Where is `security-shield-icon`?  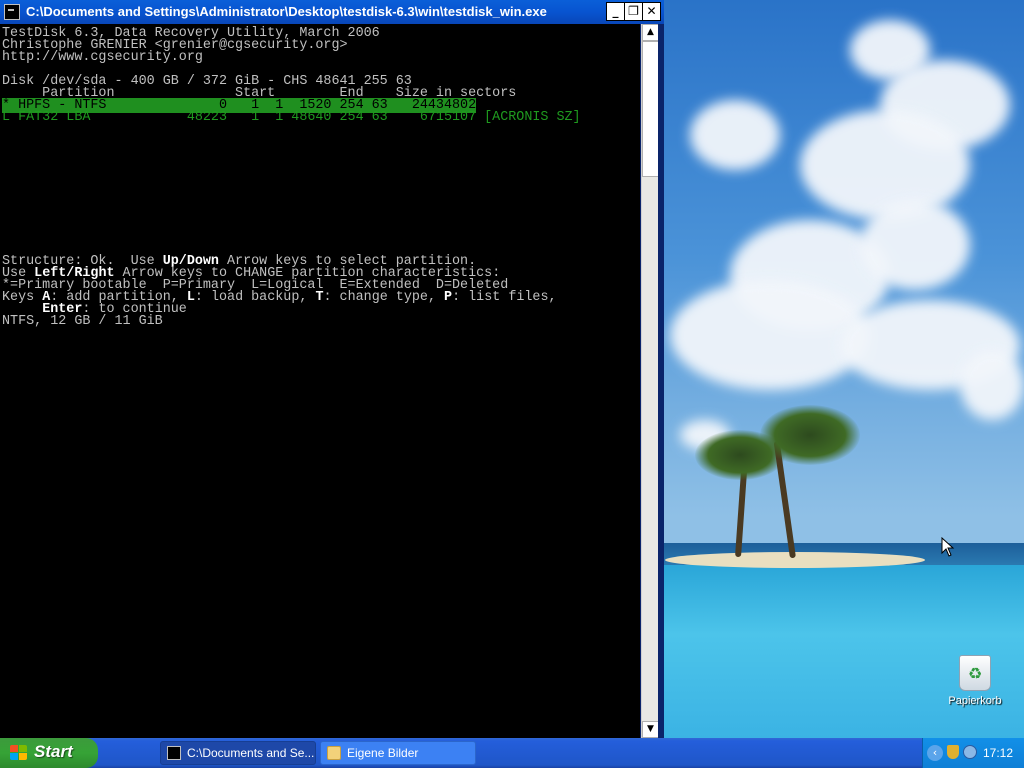
security-shield-icon is located at coordinates (953, 752).